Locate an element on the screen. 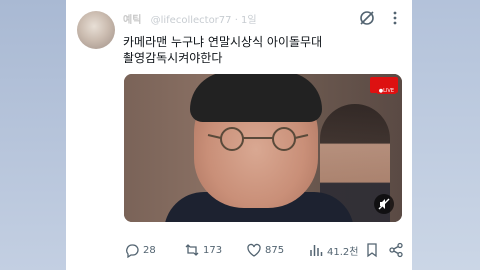 This screenshot has height=270, width=480. repost-button: 173 is located at coordinates (203, 250).